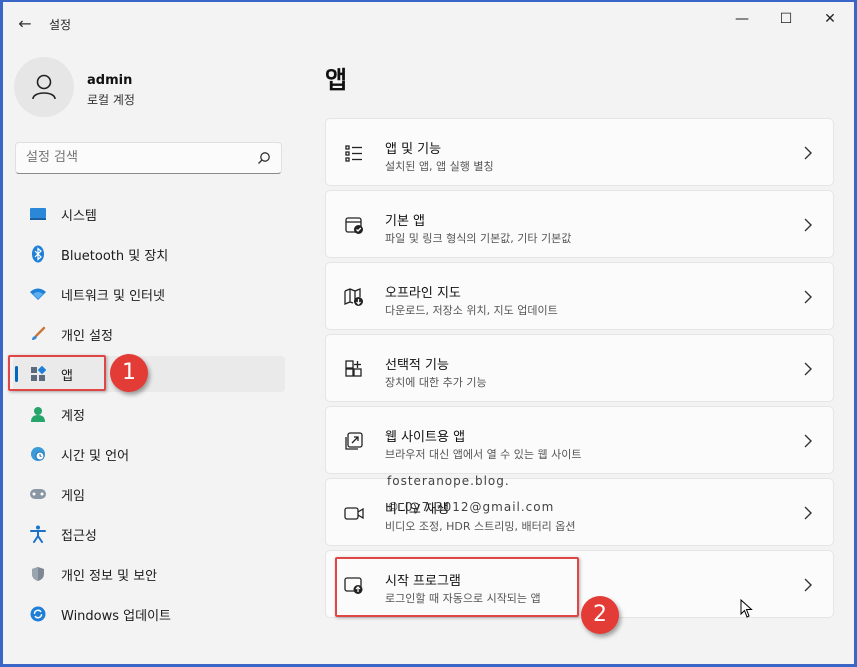 This screenshot has height=667, width=857. What do you see at coordinates (73, 496) in the screenshot?
I see `sidebar-item-label: 게임` at bounding box center [73, 496].